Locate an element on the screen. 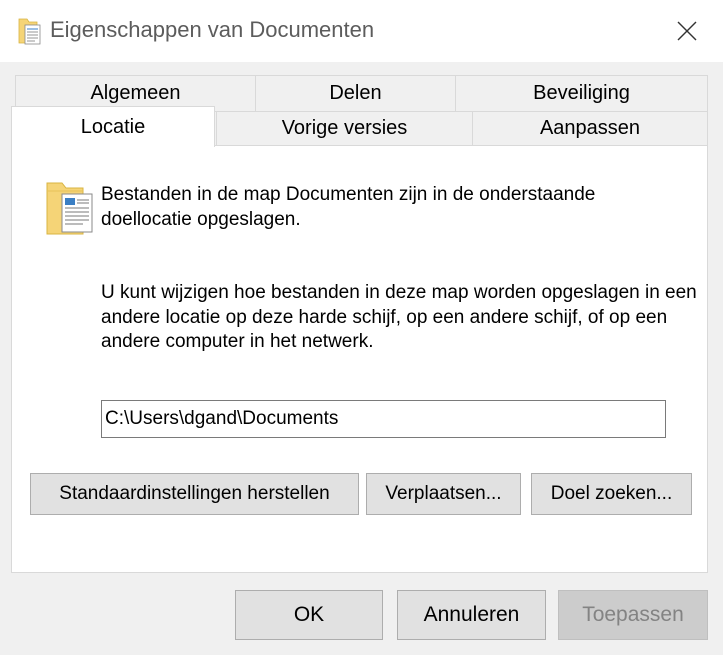 The height and width of the screenshot is (655, 723). close-icon is located at coordinates (687, 31).